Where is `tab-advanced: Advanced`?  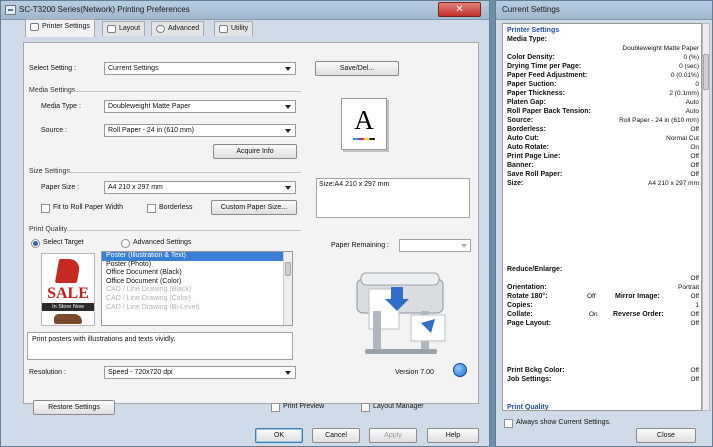 tab-advanced: Advanced is located at coordinates (178, 28).